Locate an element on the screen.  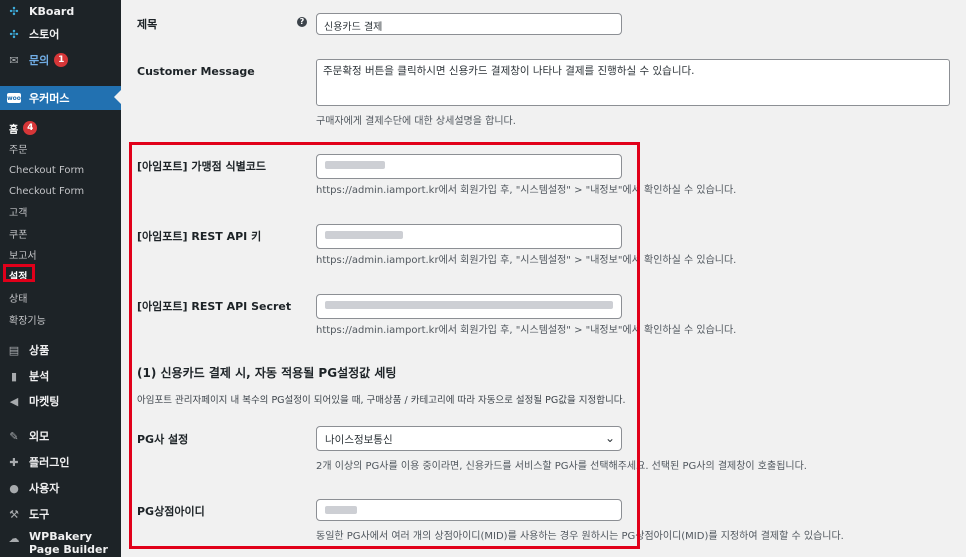
woocommerce-icon: woo is located at coordinates (14, 98).